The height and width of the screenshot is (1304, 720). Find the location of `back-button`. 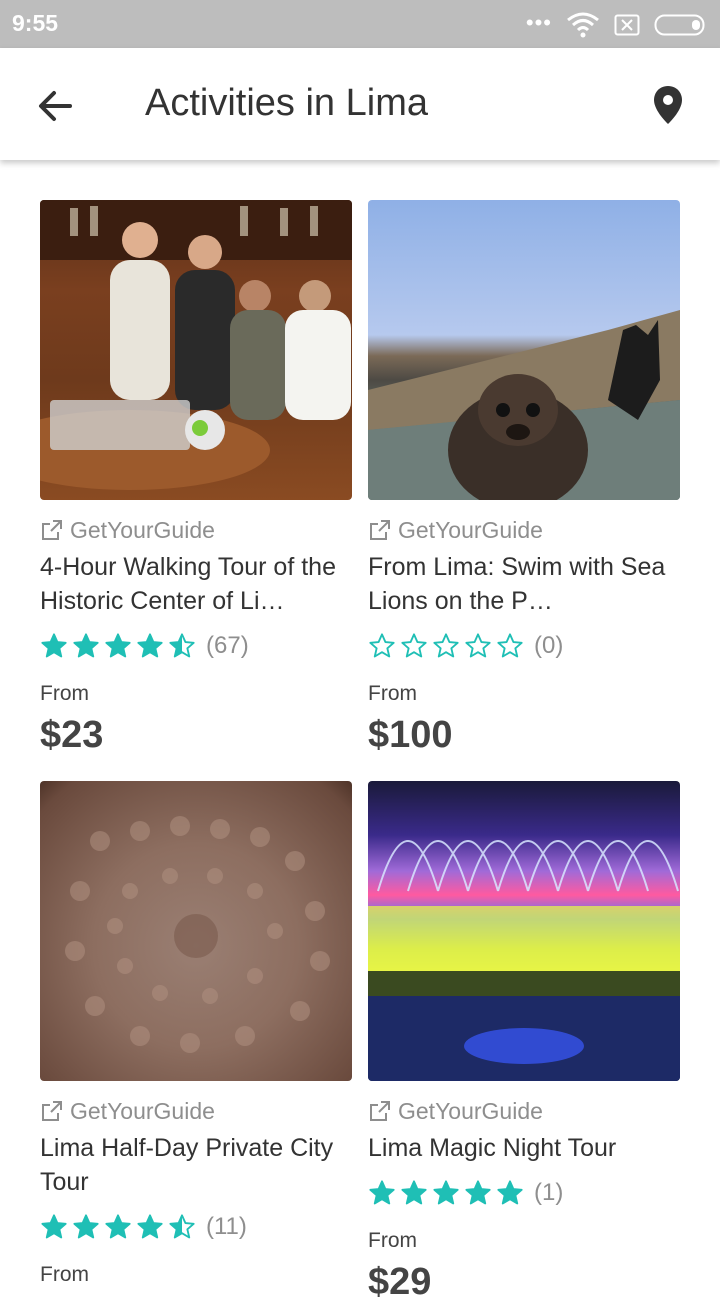

back-button is located at coordinates (56, 106).